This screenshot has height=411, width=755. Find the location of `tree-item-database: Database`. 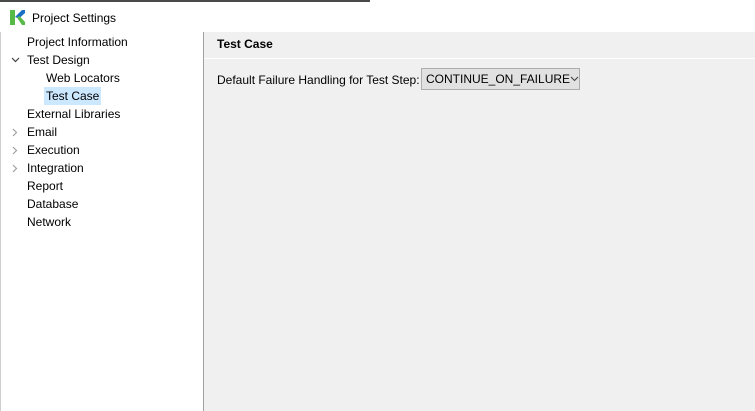

tree-item-database: Database is located at coordinates (52, 204).